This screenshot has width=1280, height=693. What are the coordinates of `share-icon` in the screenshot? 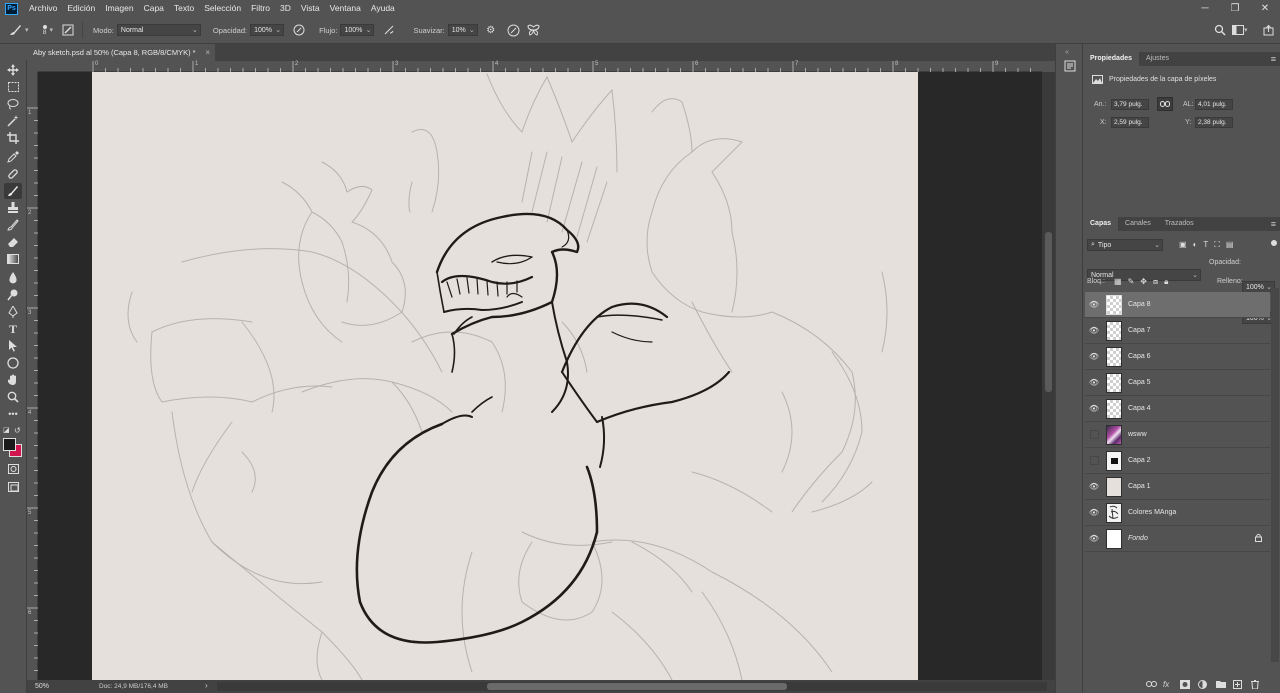 It's located at (1268, 30).